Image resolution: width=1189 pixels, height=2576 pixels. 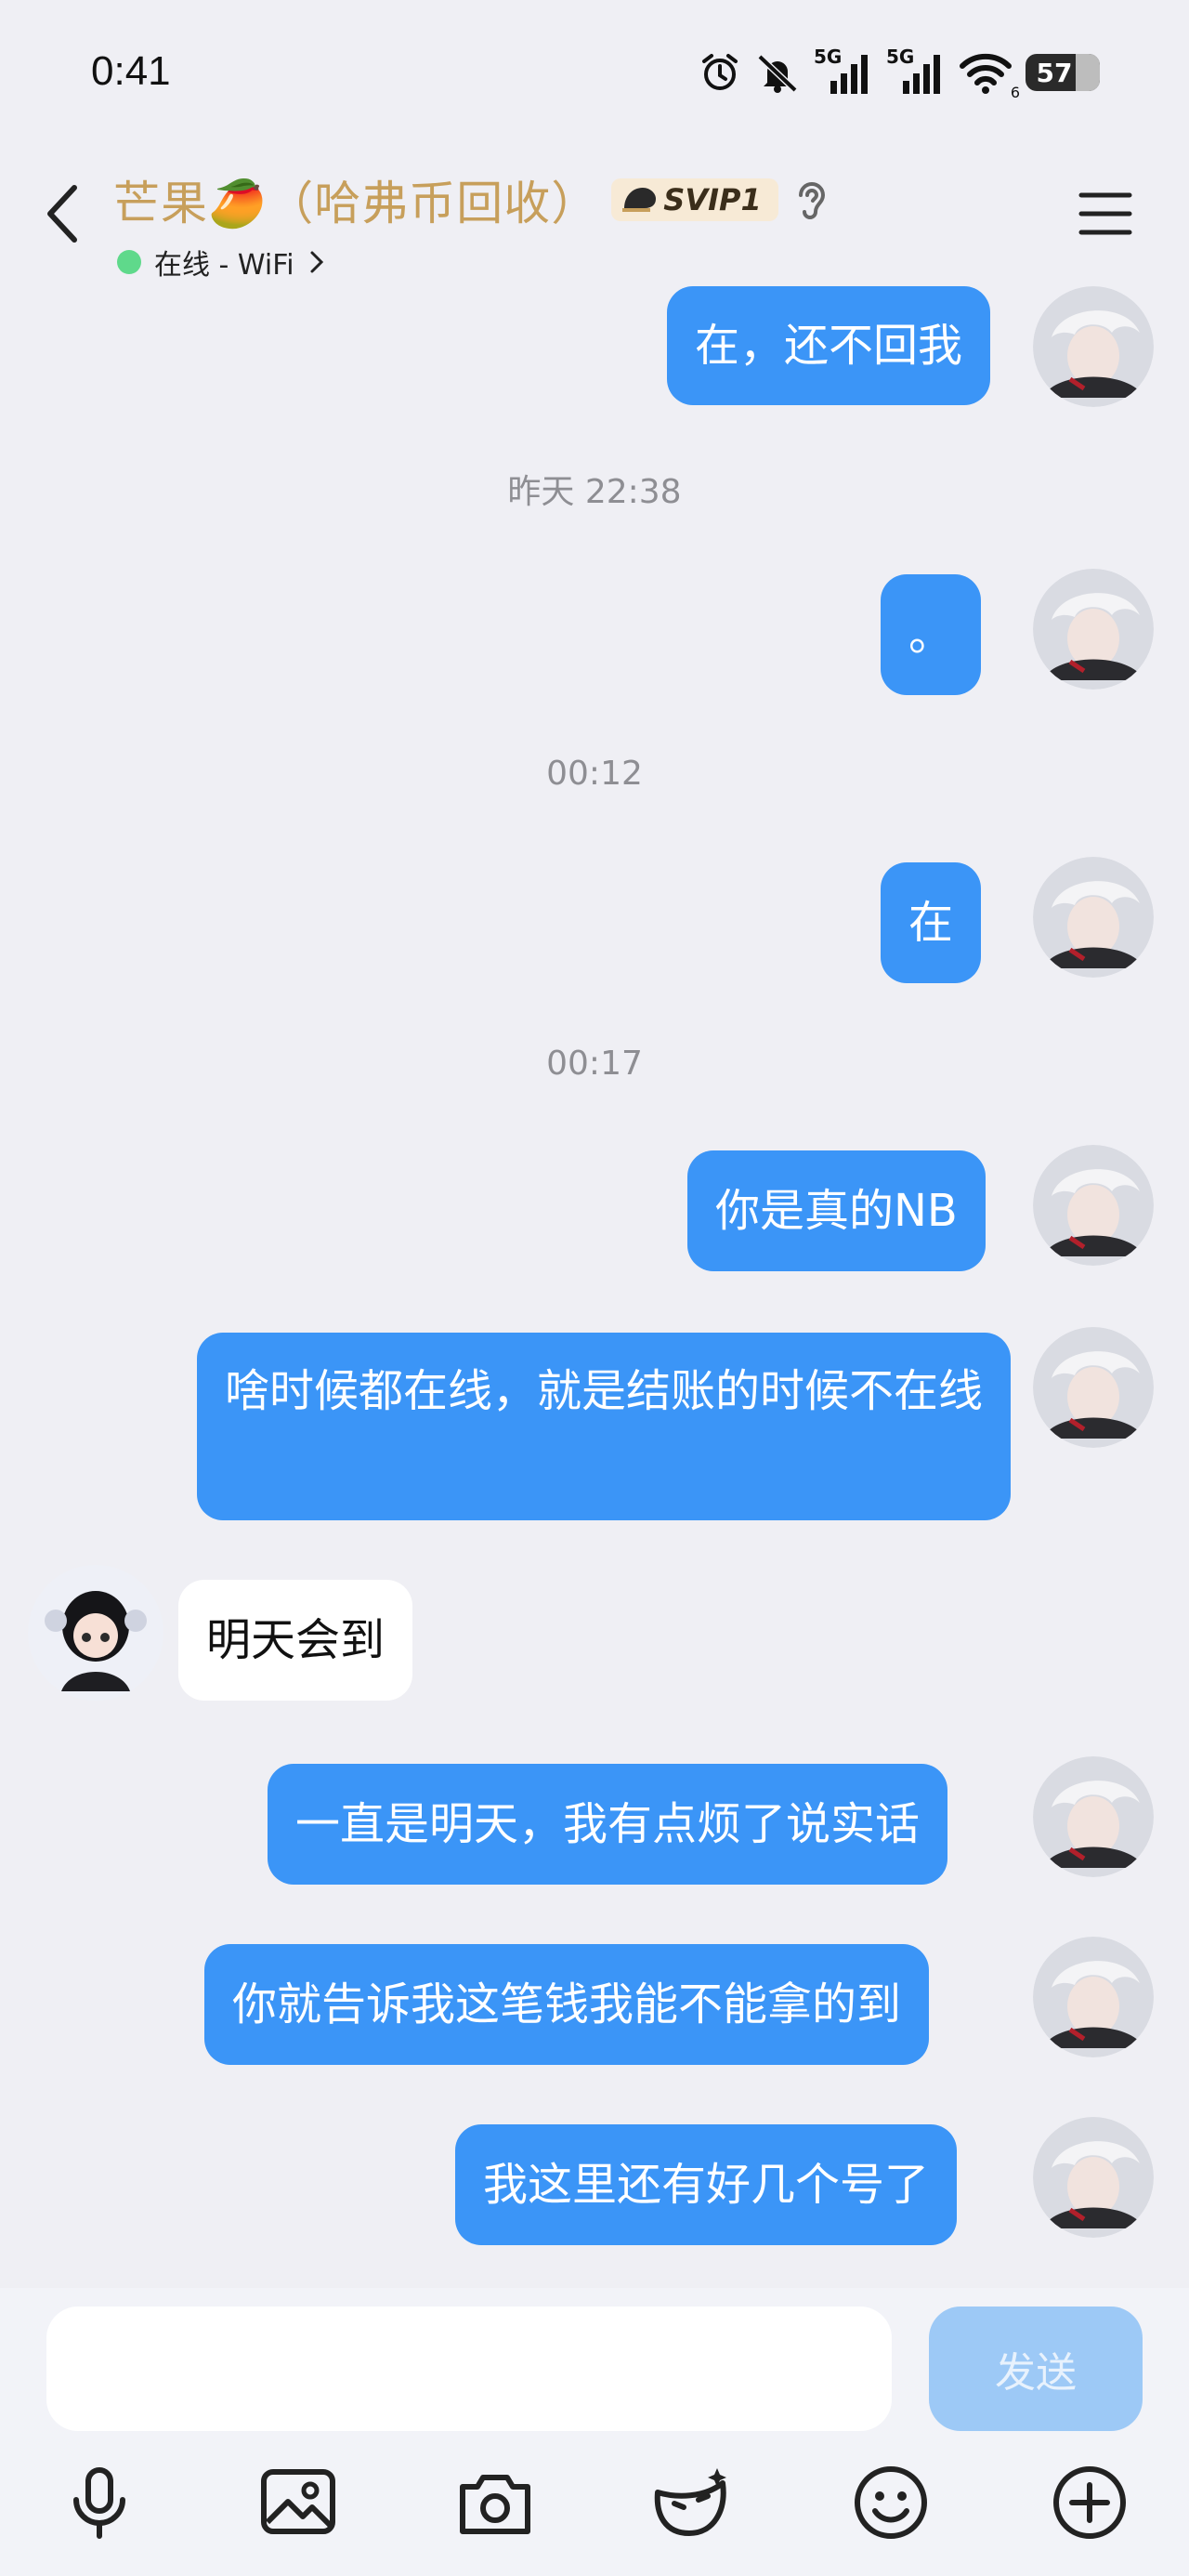 I want to click on mask-icon, so click(x=692, y=2502).